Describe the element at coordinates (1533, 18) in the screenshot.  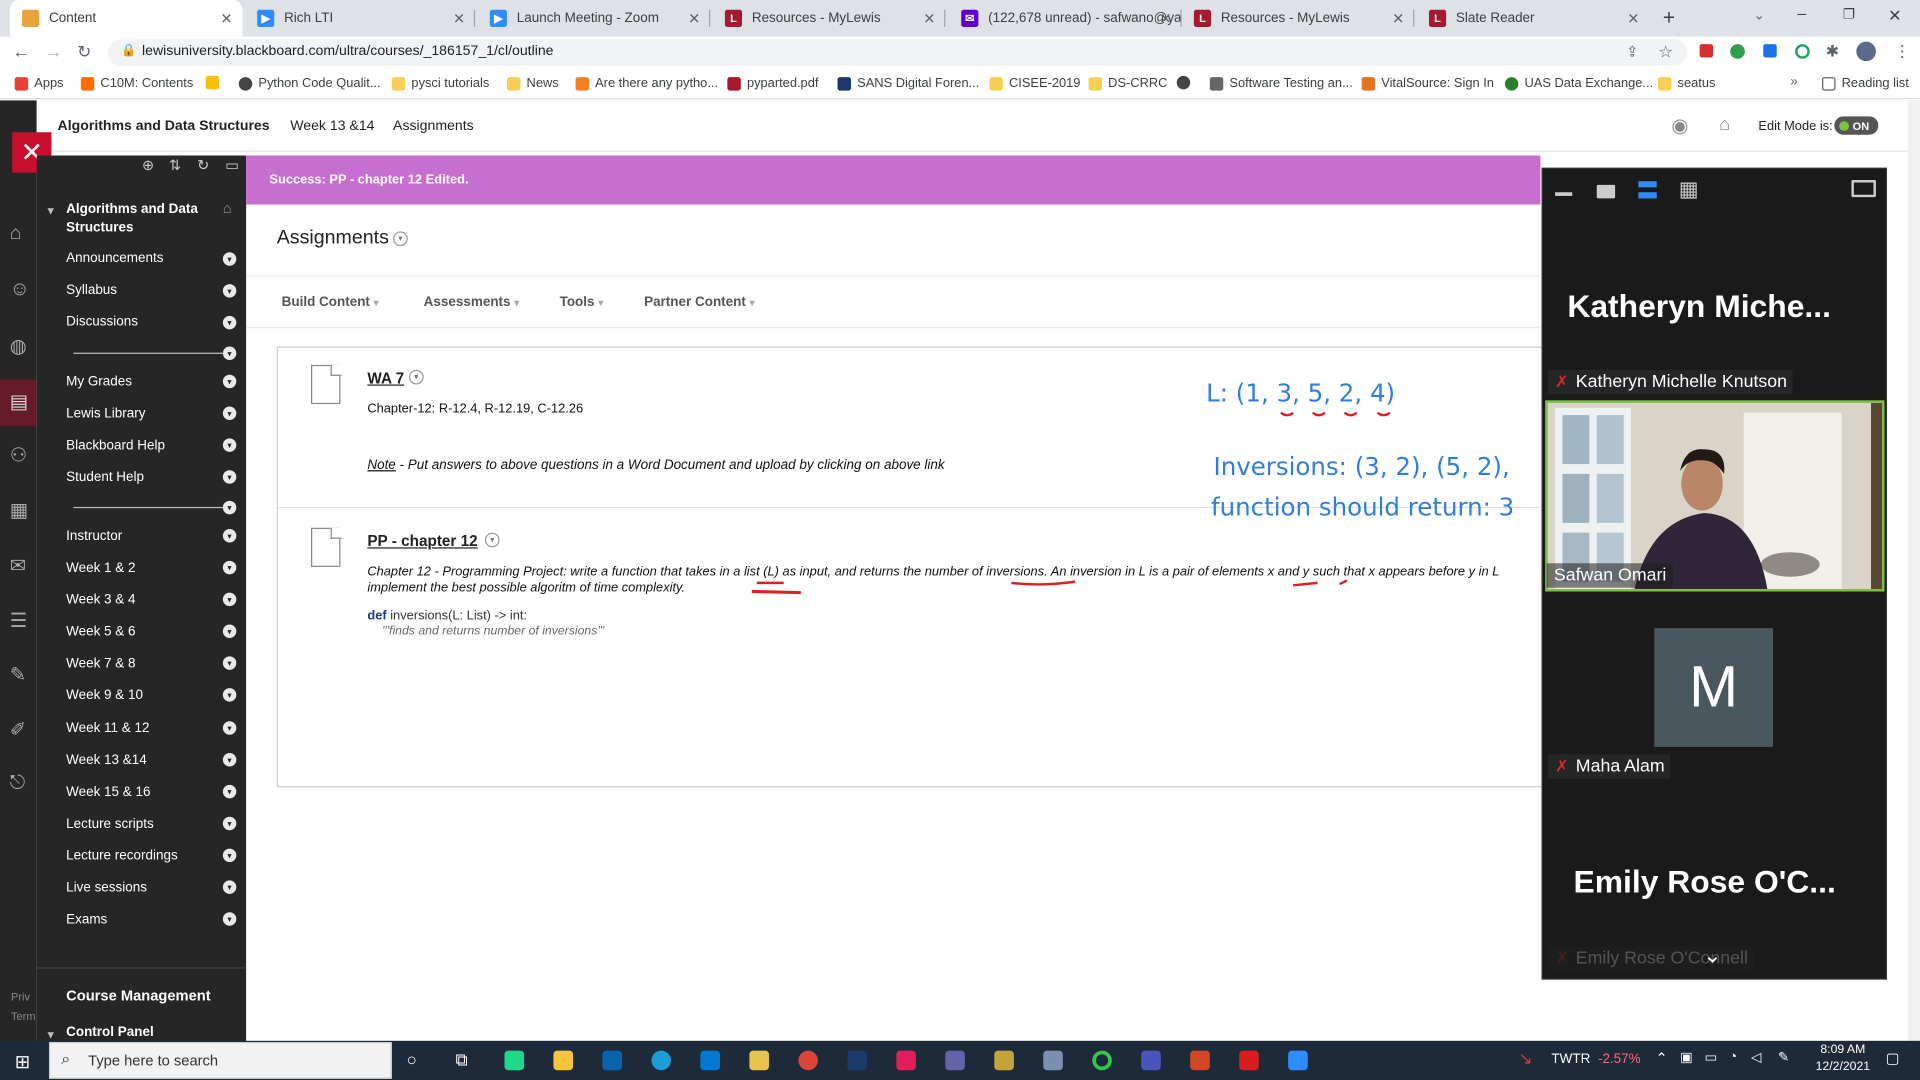
I see `tab-slate-reader: L Slate Reader ✕` at that location.